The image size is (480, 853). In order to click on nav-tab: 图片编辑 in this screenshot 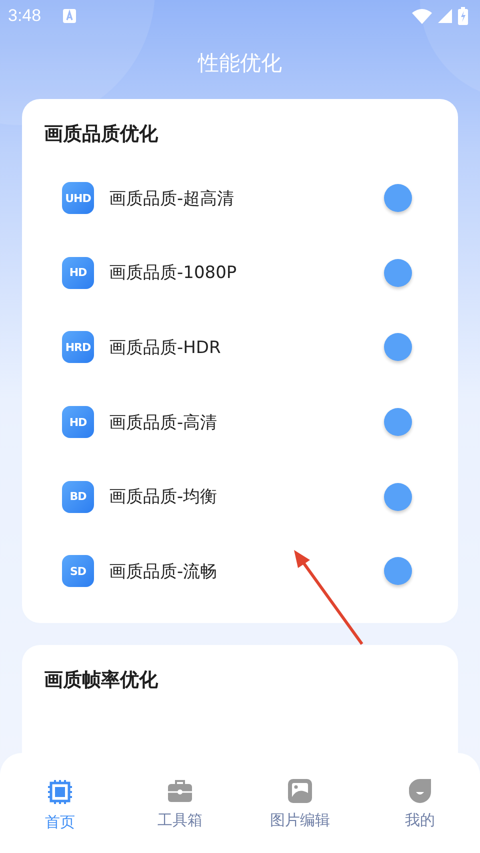, I will do `click(300, 816)`.